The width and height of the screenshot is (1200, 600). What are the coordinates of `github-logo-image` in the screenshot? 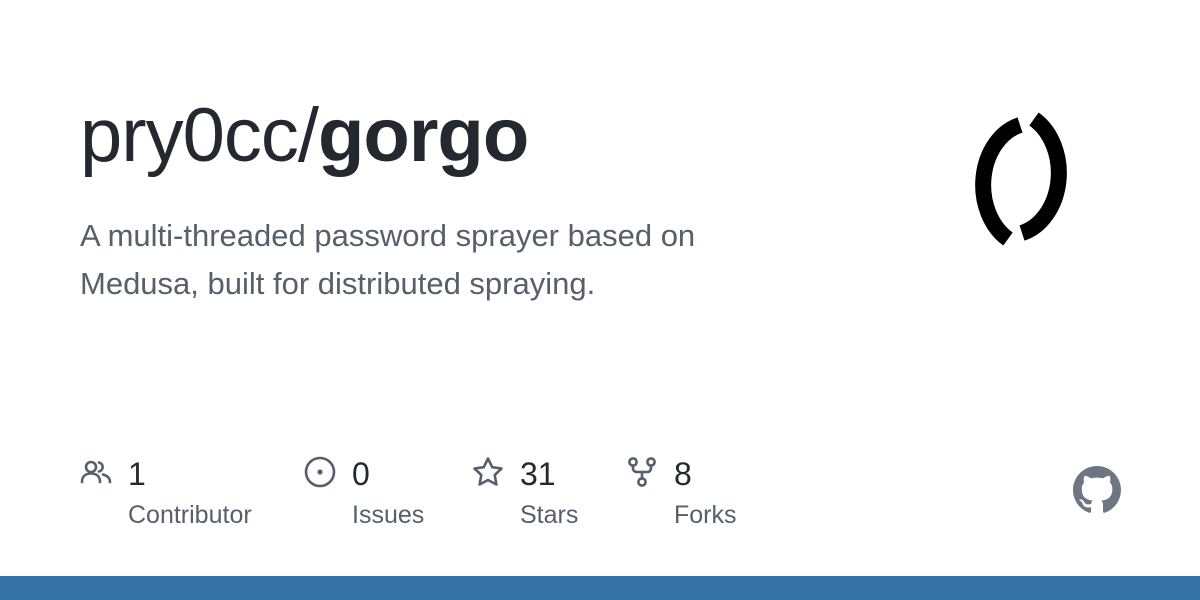 It's located at (1097, 489).